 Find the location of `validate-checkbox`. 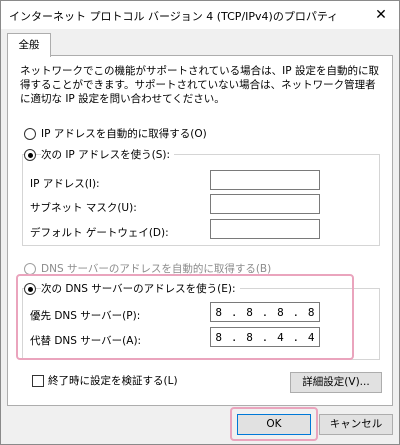

validate-checkbox is located at coordinates (38, 381).